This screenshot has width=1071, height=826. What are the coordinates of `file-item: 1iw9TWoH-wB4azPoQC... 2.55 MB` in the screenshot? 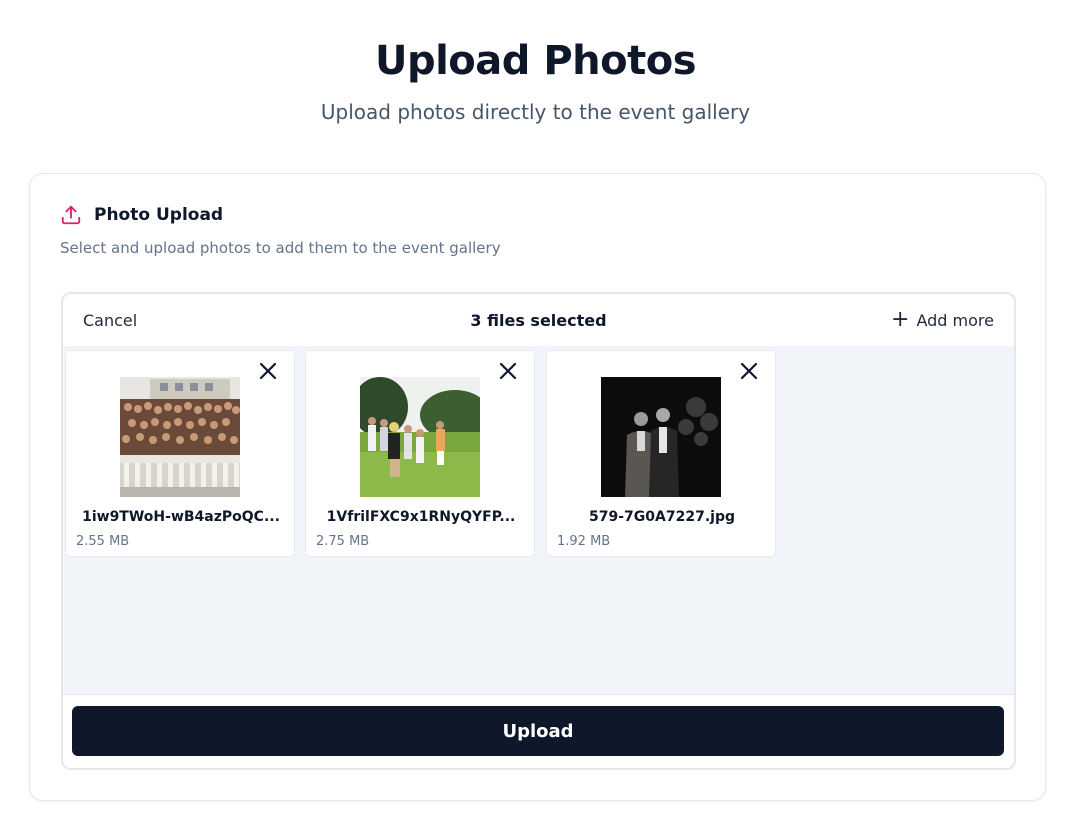 It's located at (180, 453).